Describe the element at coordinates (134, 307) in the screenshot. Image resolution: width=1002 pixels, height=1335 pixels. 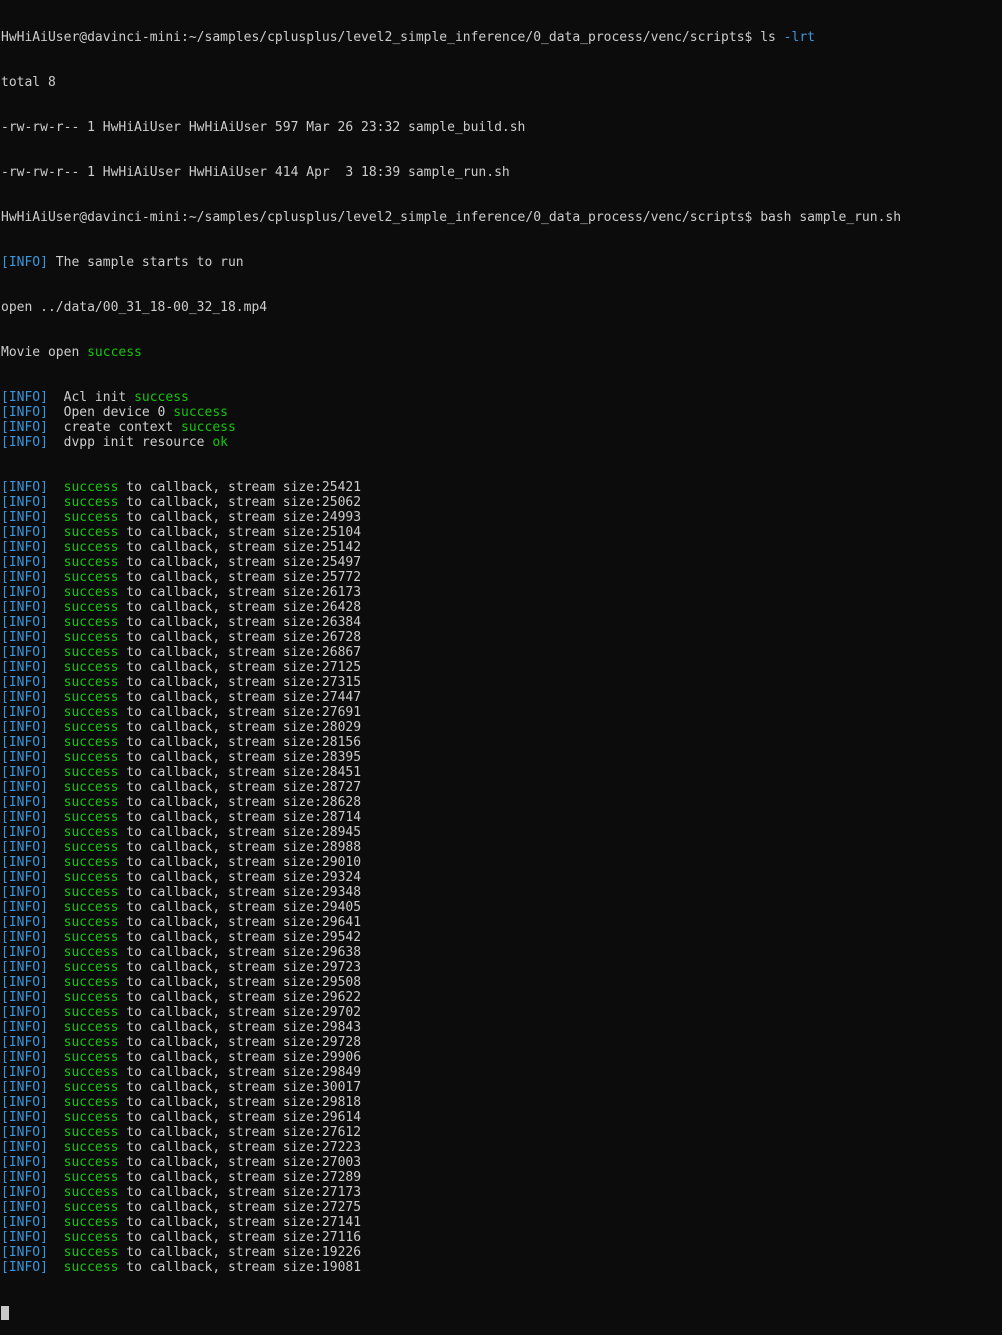
I see `open-file-line: open ../data/00_31_18-00_32_18.mp4` at that location.